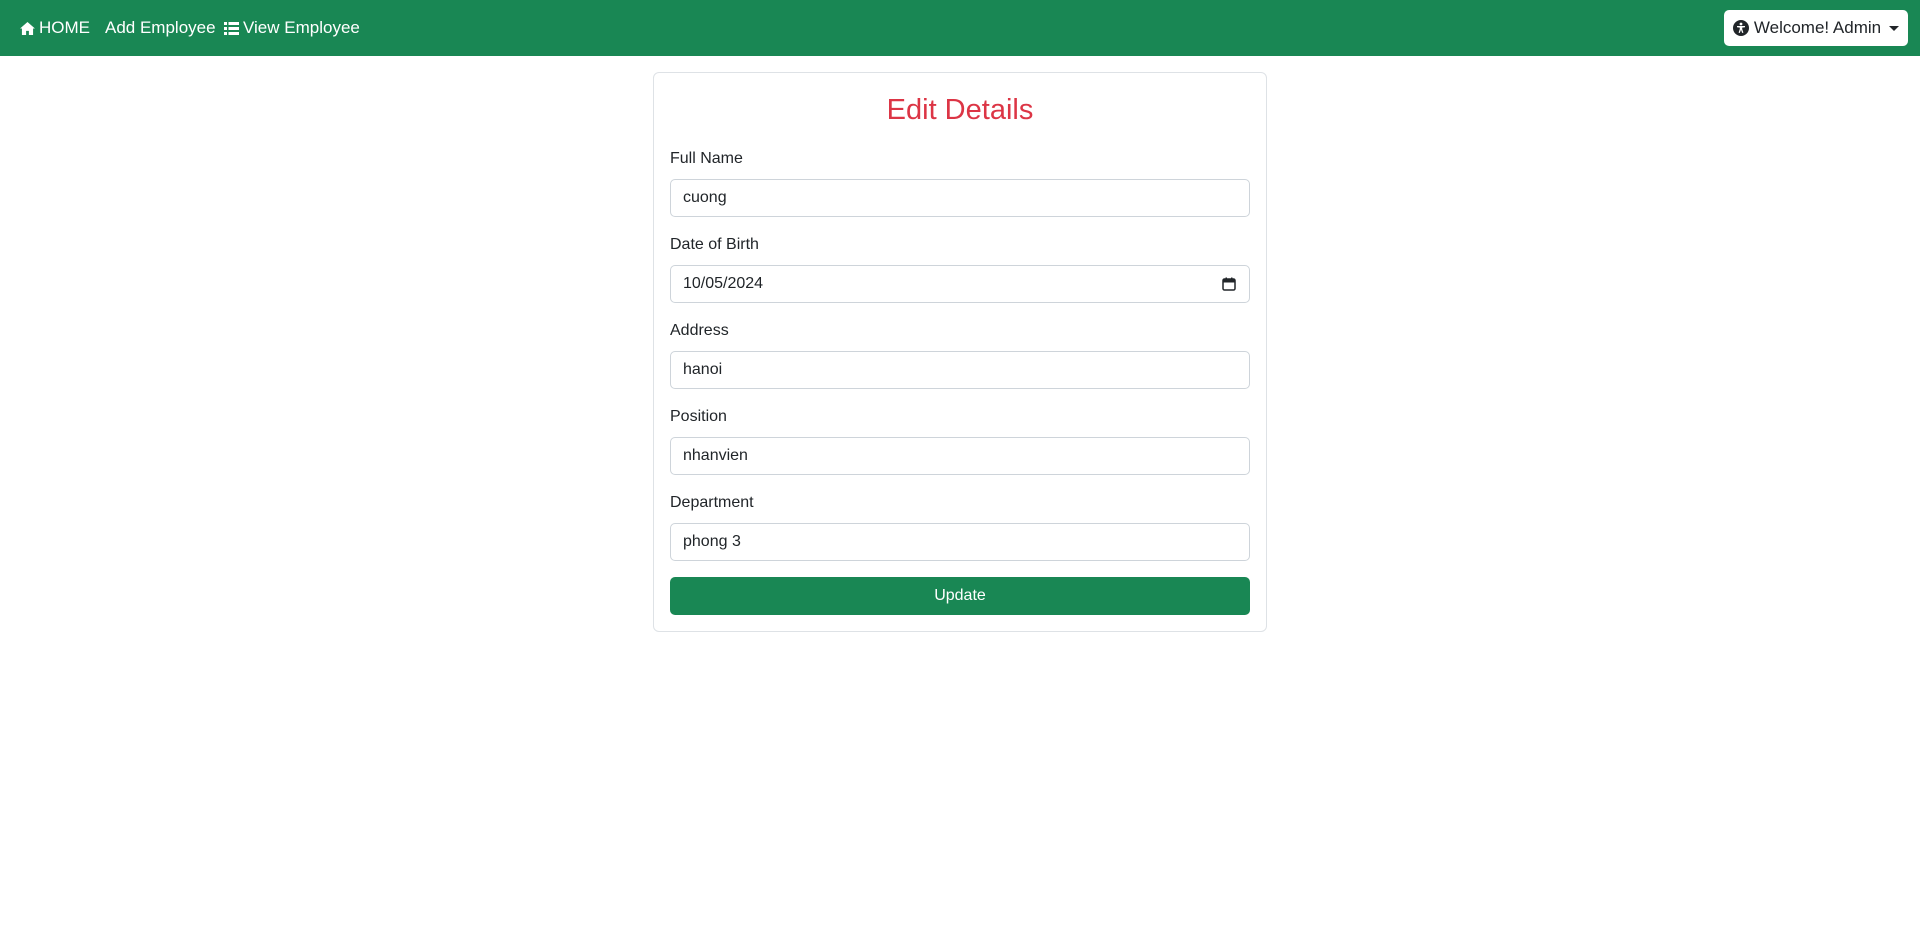  What do you see at coordinates (64, 27) in the screenshot?
I see `nav-home-label: HOME` at bounding box center [64, 27].